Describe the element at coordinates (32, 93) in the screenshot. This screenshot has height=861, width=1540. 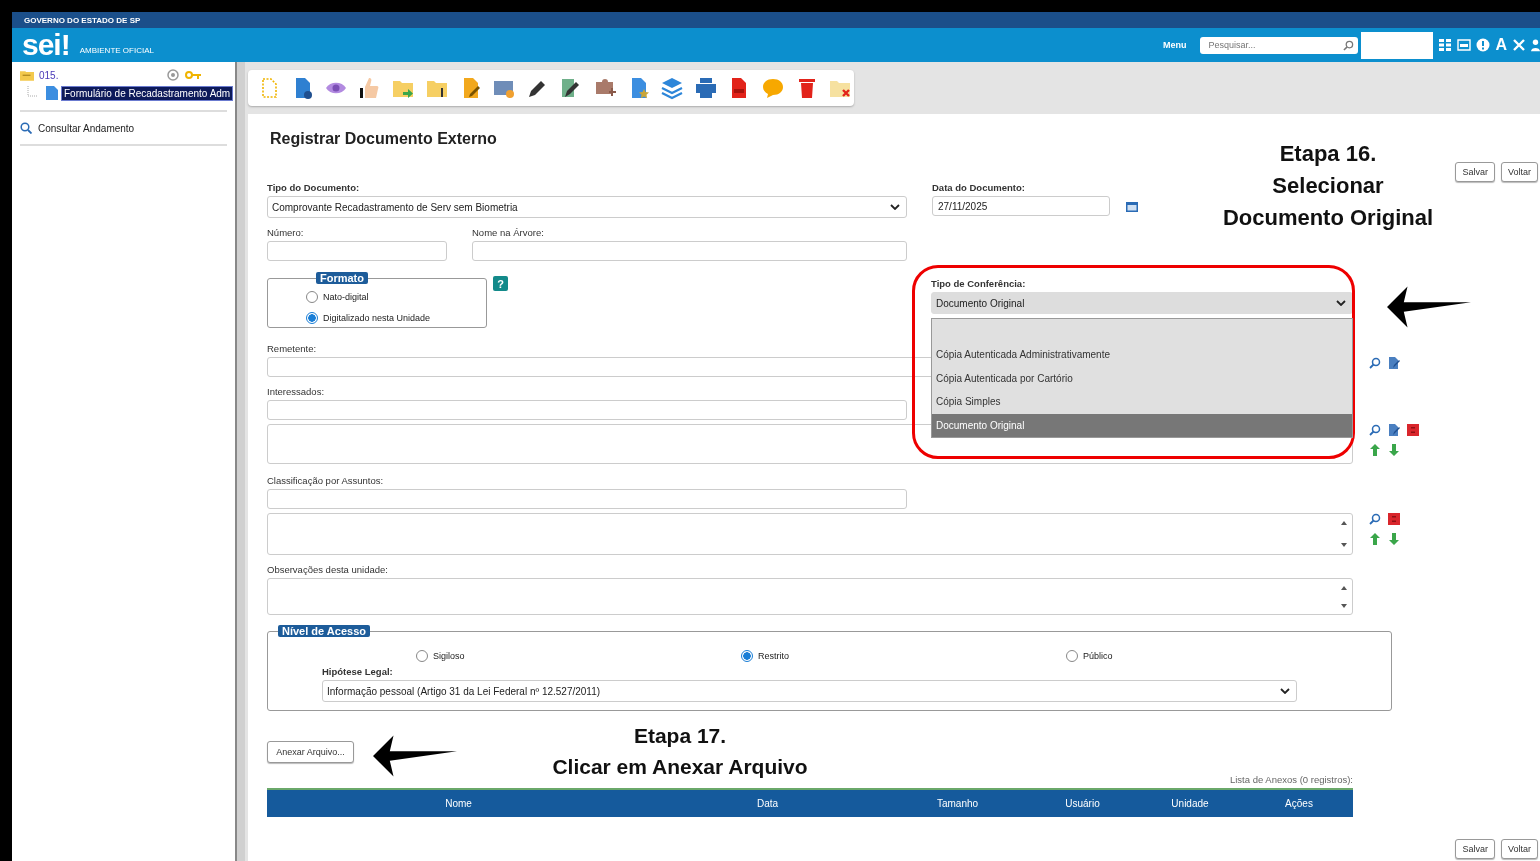
I see `tree-connector` at that location.